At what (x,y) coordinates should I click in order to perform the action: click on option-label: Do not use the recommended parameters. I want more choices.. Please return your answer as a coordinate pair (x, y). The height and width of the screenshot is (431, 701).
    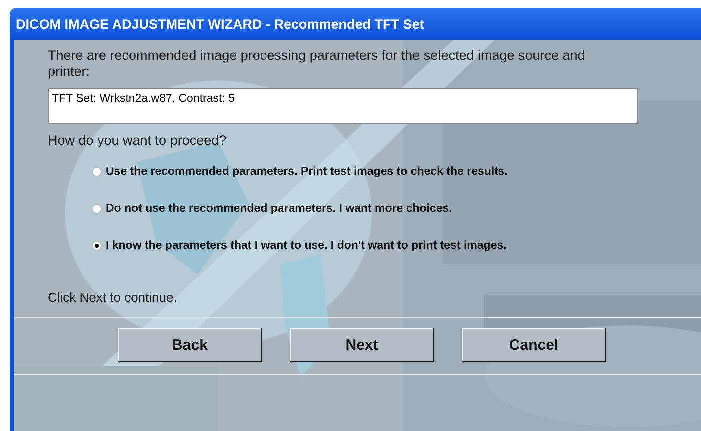
    Looking at the image, I should click on (279, 209).